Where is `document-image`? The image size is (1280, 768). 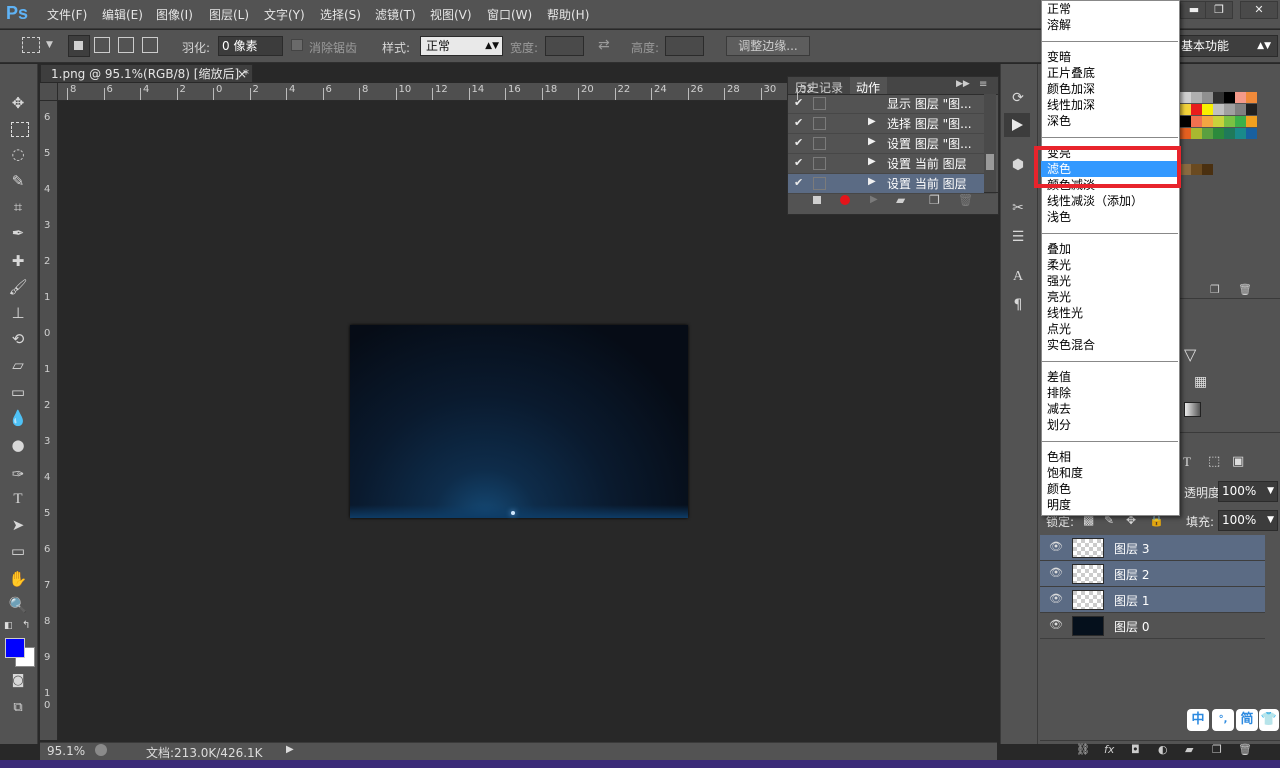 document-image is located at coordinates (519, 421).